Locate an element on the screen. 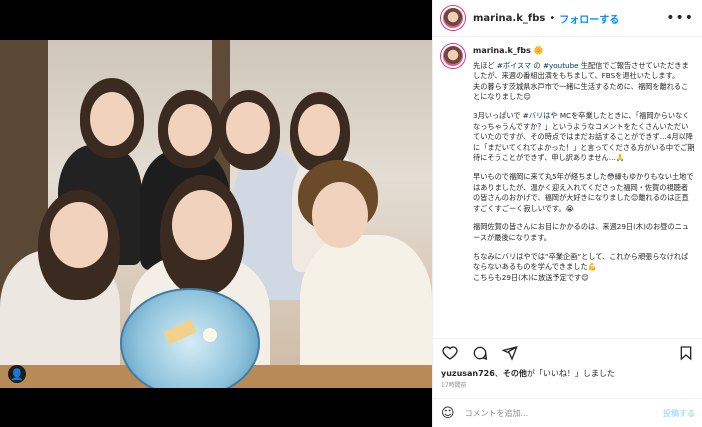 The height and width of the screenshot is (427, 702). post-comment-button: 投稿する is located at coordinates (679, 413).